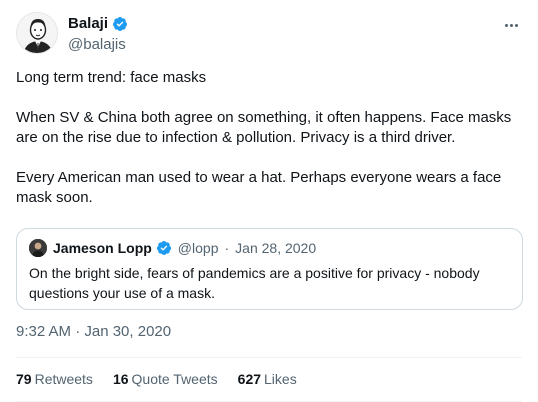 The image size is (538, 402). I want to click on tweet-paragraph: Long term trend: face masks, so click(111, 77).